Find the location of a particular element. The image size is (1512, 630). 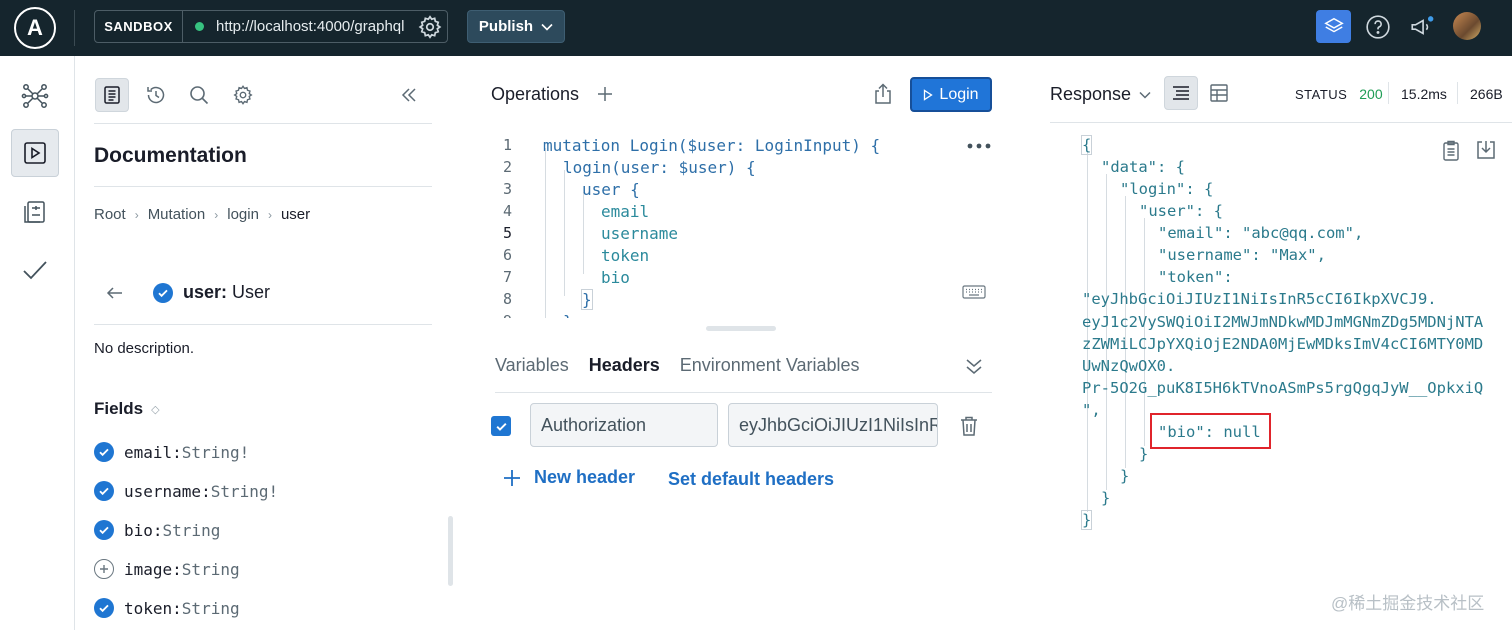

field-row-token: token:String is located at coordinates (167, 608).